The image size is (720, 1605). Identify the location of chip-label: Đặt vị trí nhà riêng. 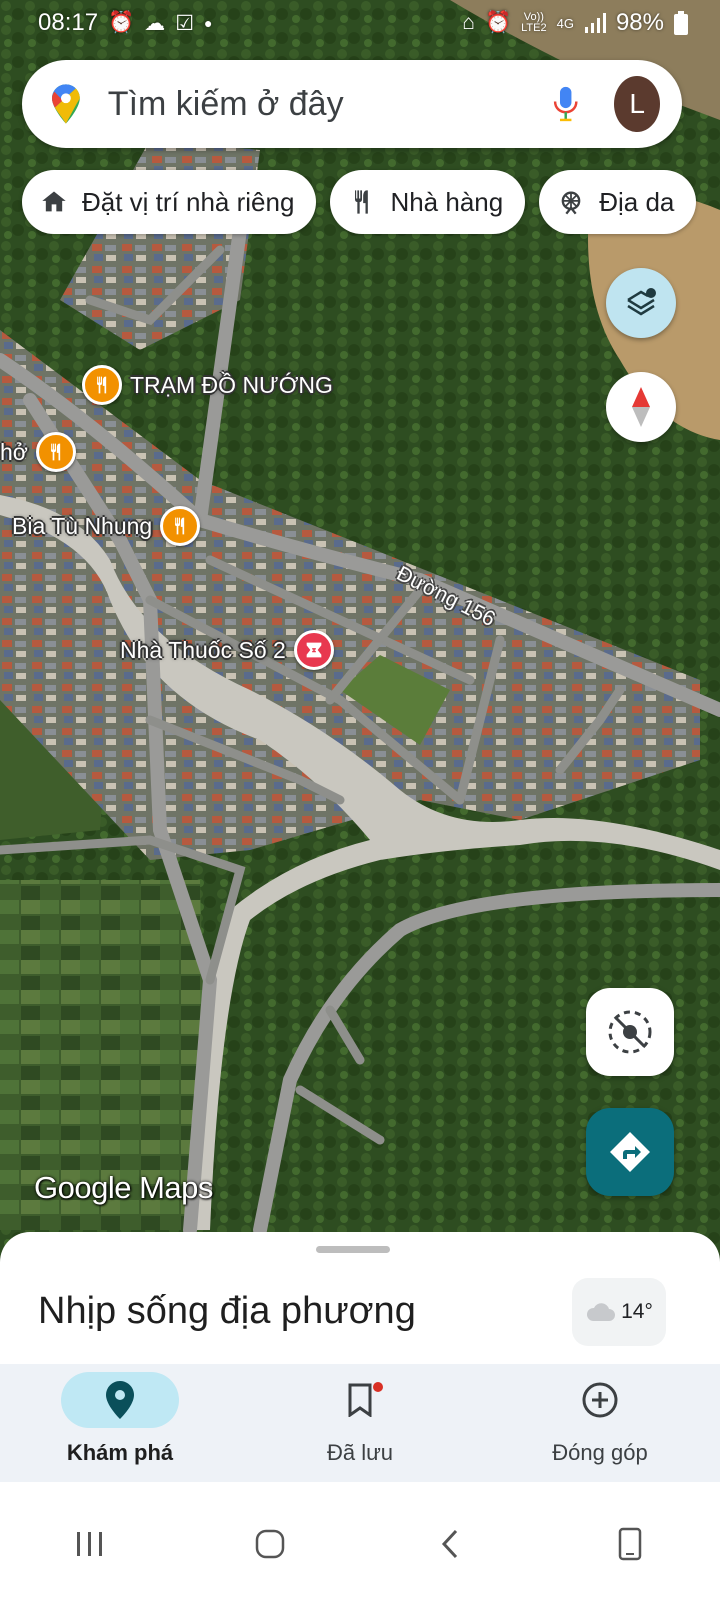
(188, 201).